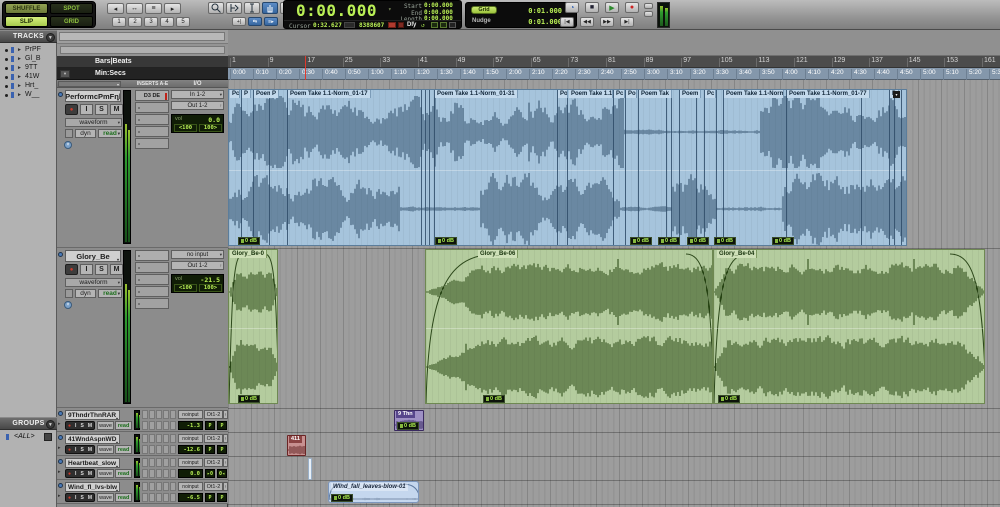  What do you see at coordinates (92, 439) in the screenshot?
I see `track-name: 41WndAspnWD ▾` at bounding box center [92, 439].